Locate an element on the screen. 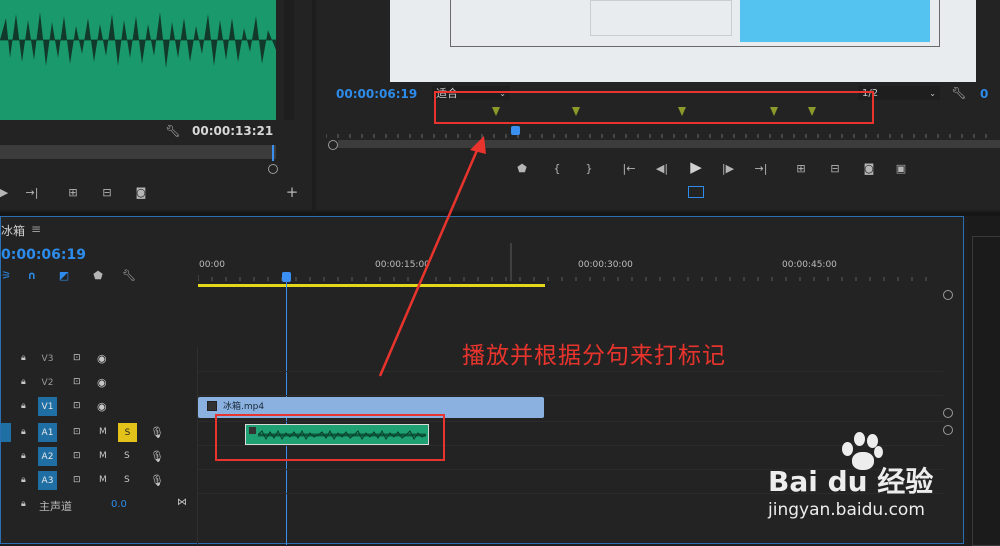 Image resolution: width=1000 pixels, height=546 pixels. baidu-watermark: Bai du 经验 jingyan.baidu.com is located at coordinates (882, 480).